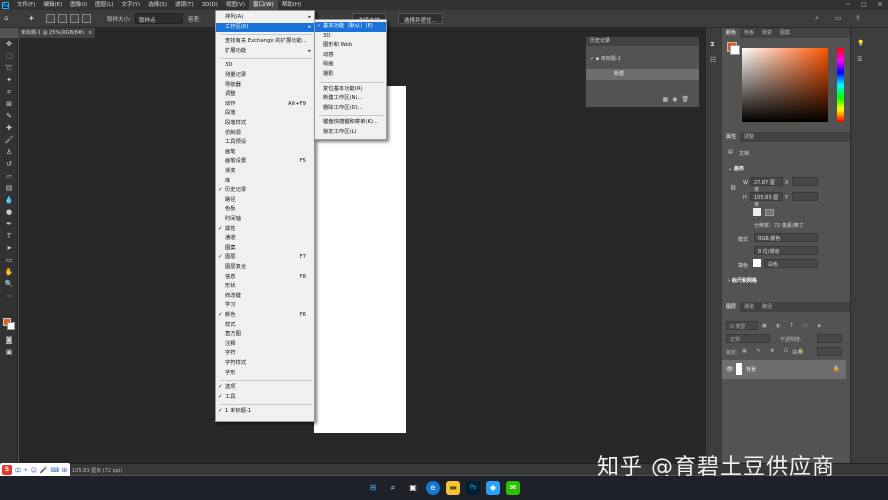 Image resolution: width=888 pixels, height=500 pixels. I want to click on brush-tool-icon: 🖌, so click(9, 140).